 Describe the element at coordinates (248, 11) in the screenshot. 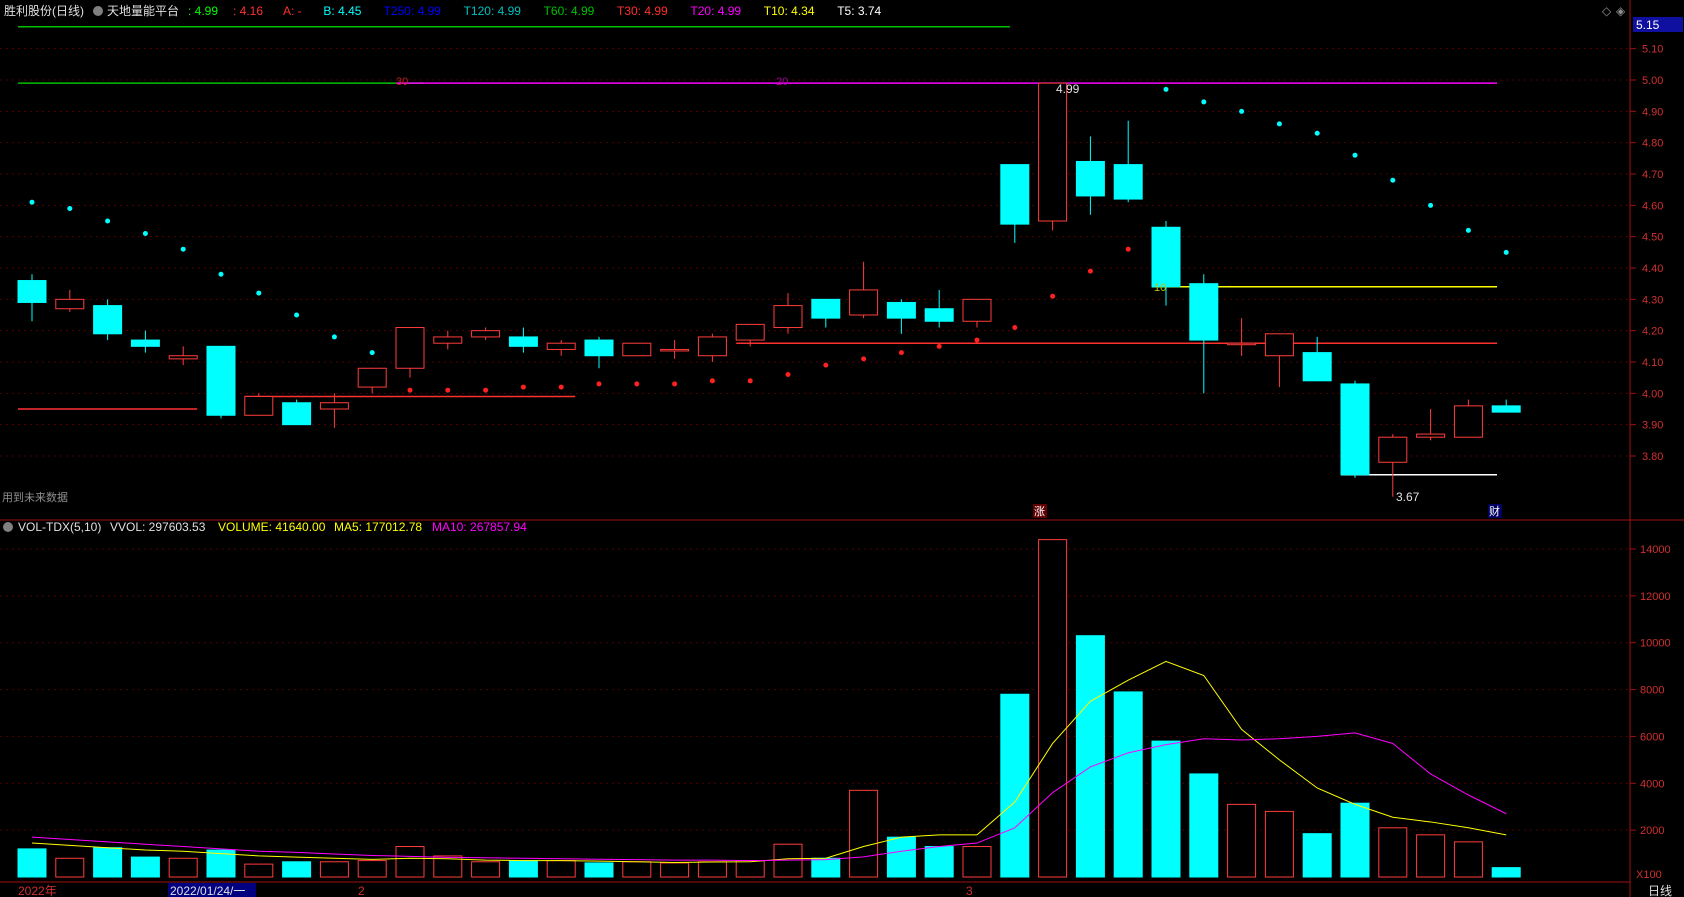

I see `legend-entry: : 4.16` at that location.